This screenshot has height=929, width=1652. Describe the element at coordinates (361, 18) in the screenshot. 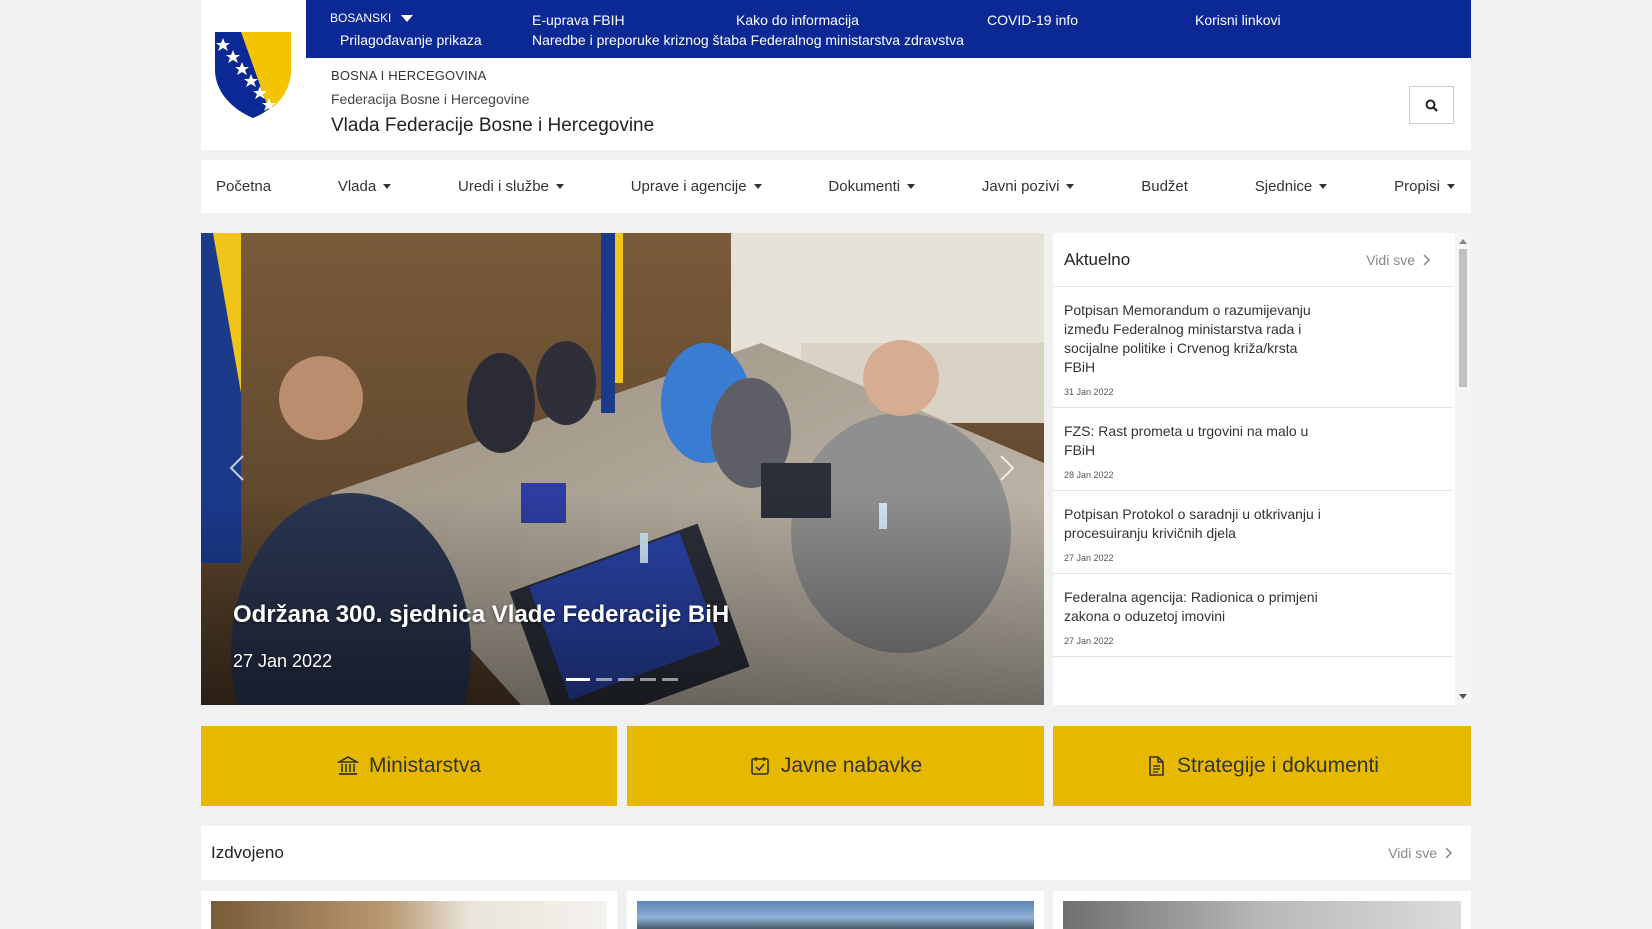

I see `language-label: BOSANSKI` at that location.